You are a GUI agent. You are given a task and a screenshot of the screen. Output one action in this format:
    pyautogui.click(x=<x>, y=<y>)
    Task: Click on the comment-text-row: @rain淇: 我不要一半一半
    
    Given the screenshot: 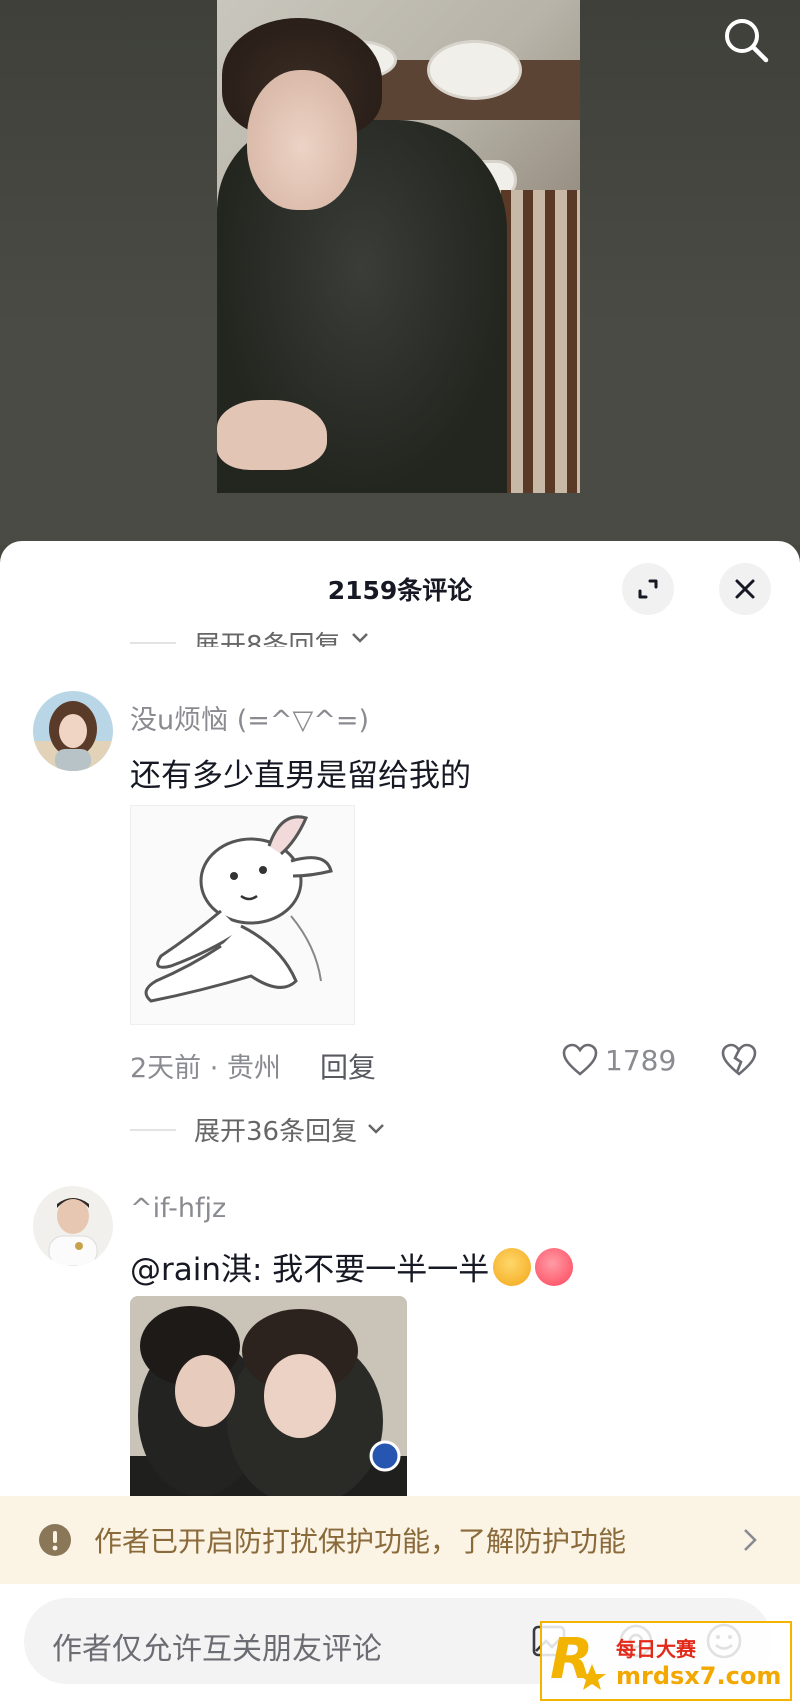 What is the action you would take?
    pyautogui.click(x=352, y=1266)
    